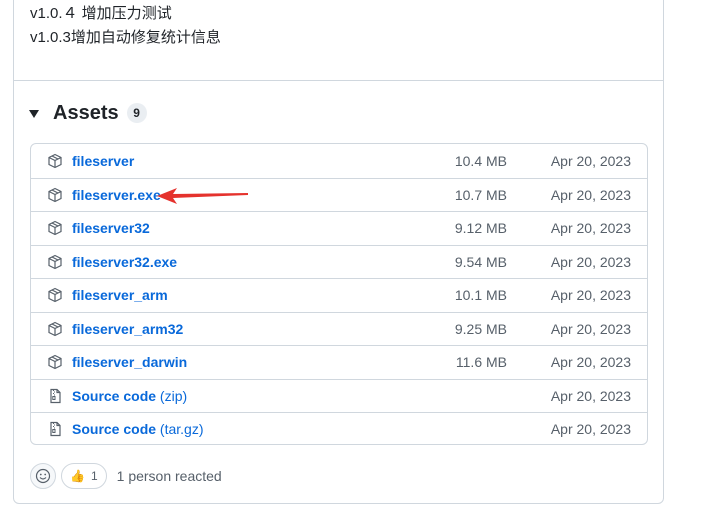 This screenshot has width=710, height=526. What do you see at coordinates (480, 228) in the screenshot?
I see `asset-size: 9.12 MB` at bounding box center [480, 228].